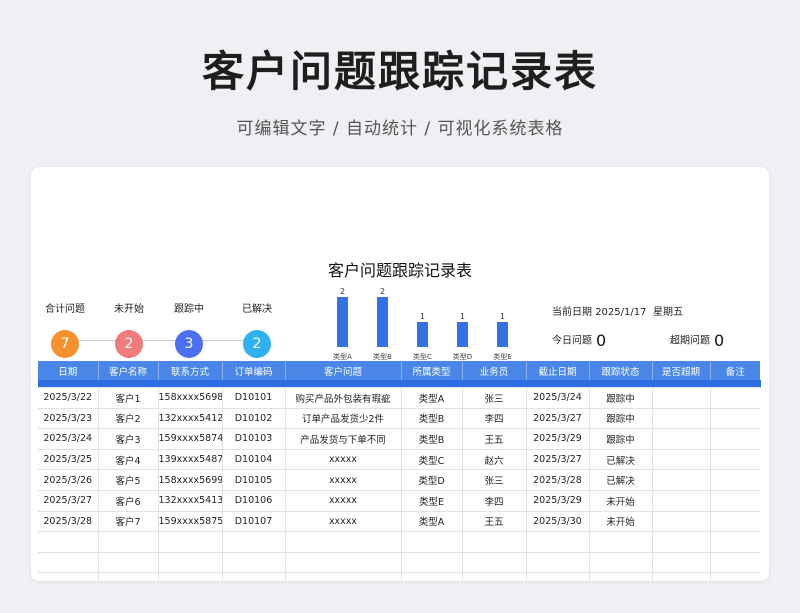  Describe the element at coordinates (128, 480) in the screenshot. I see `table-cell: 客户5` at that location.